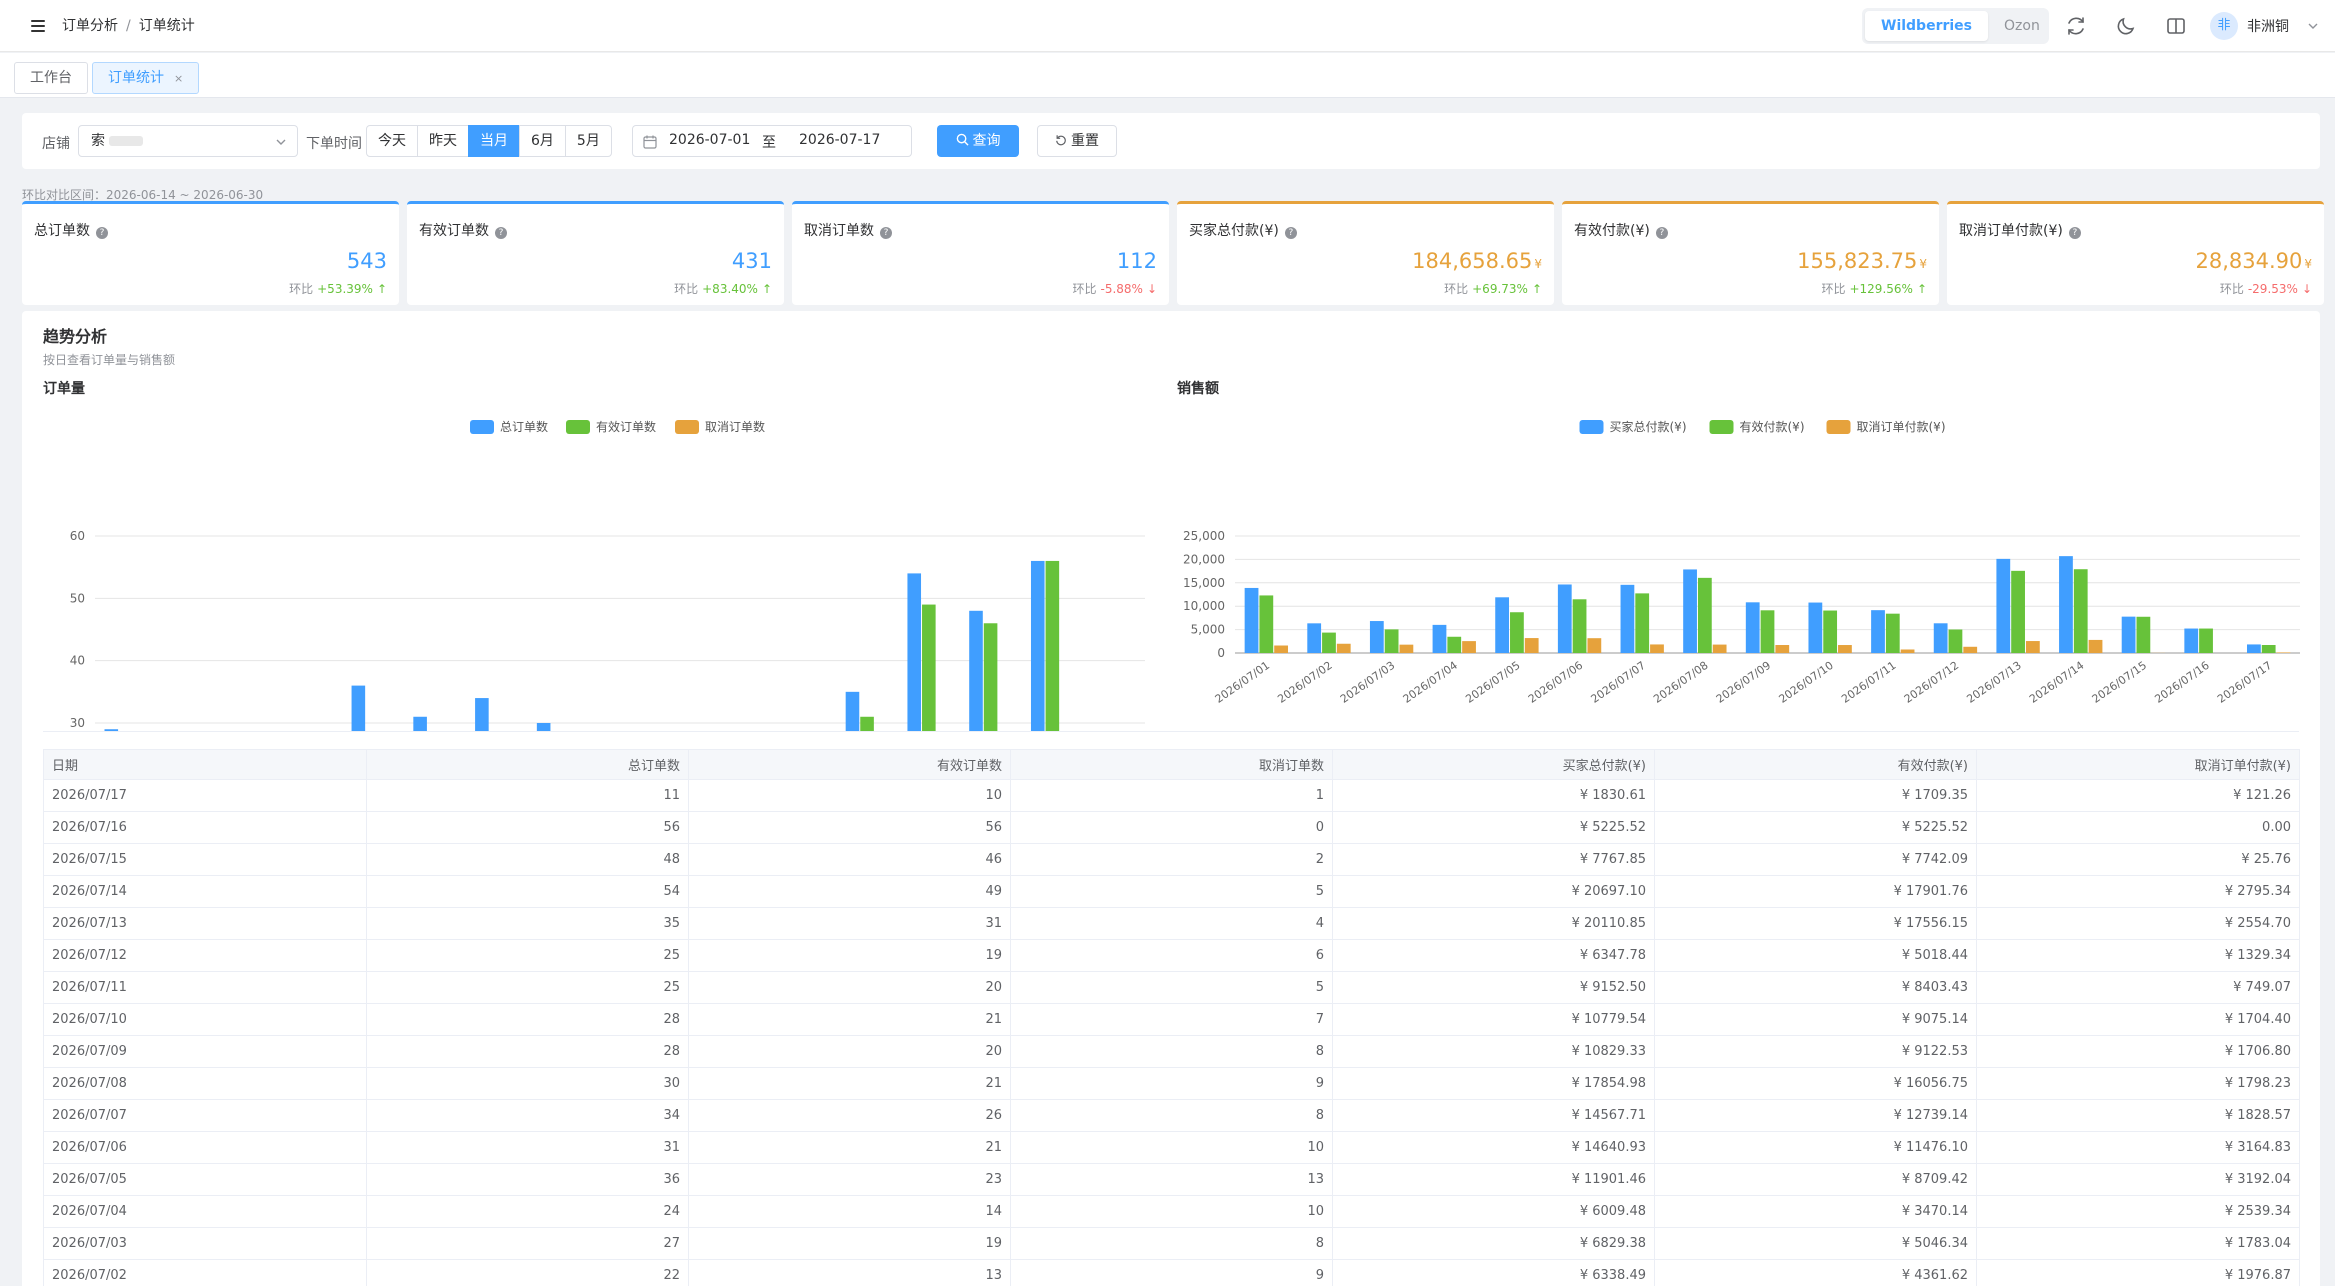  What do you see at coordinates (90, 26) in the screenshot?
I see `breadcrumb-item: 订单分析` at bounding box center [90, 26].